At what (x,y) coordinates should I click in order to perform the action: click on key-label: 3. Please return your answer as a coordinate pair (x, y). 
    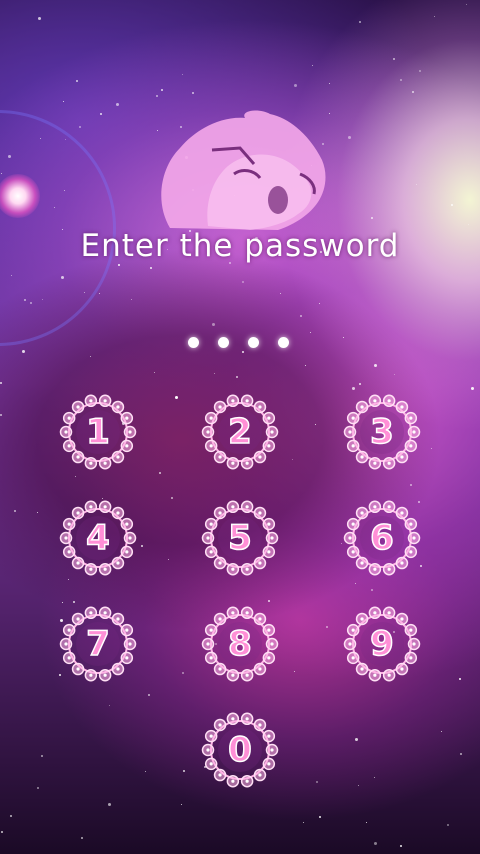
    Looking at the image, I should click on (381, 432).